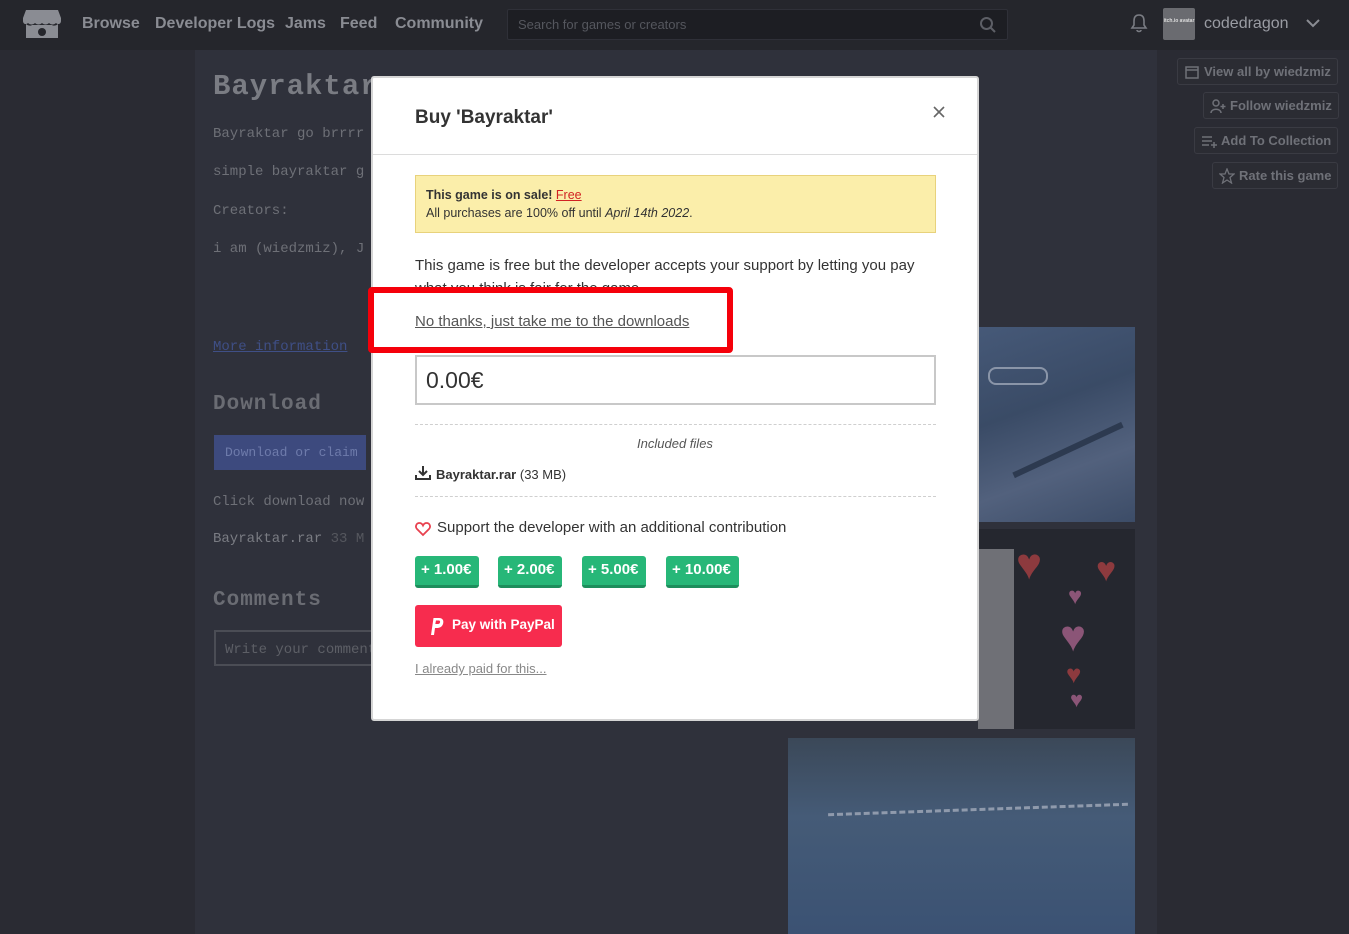 This screenshot has width=1349, height=934. Describe the element at coordinates (1179, 21) in the screenshot. I see `avatar-text: itch.io avatar` at that location.